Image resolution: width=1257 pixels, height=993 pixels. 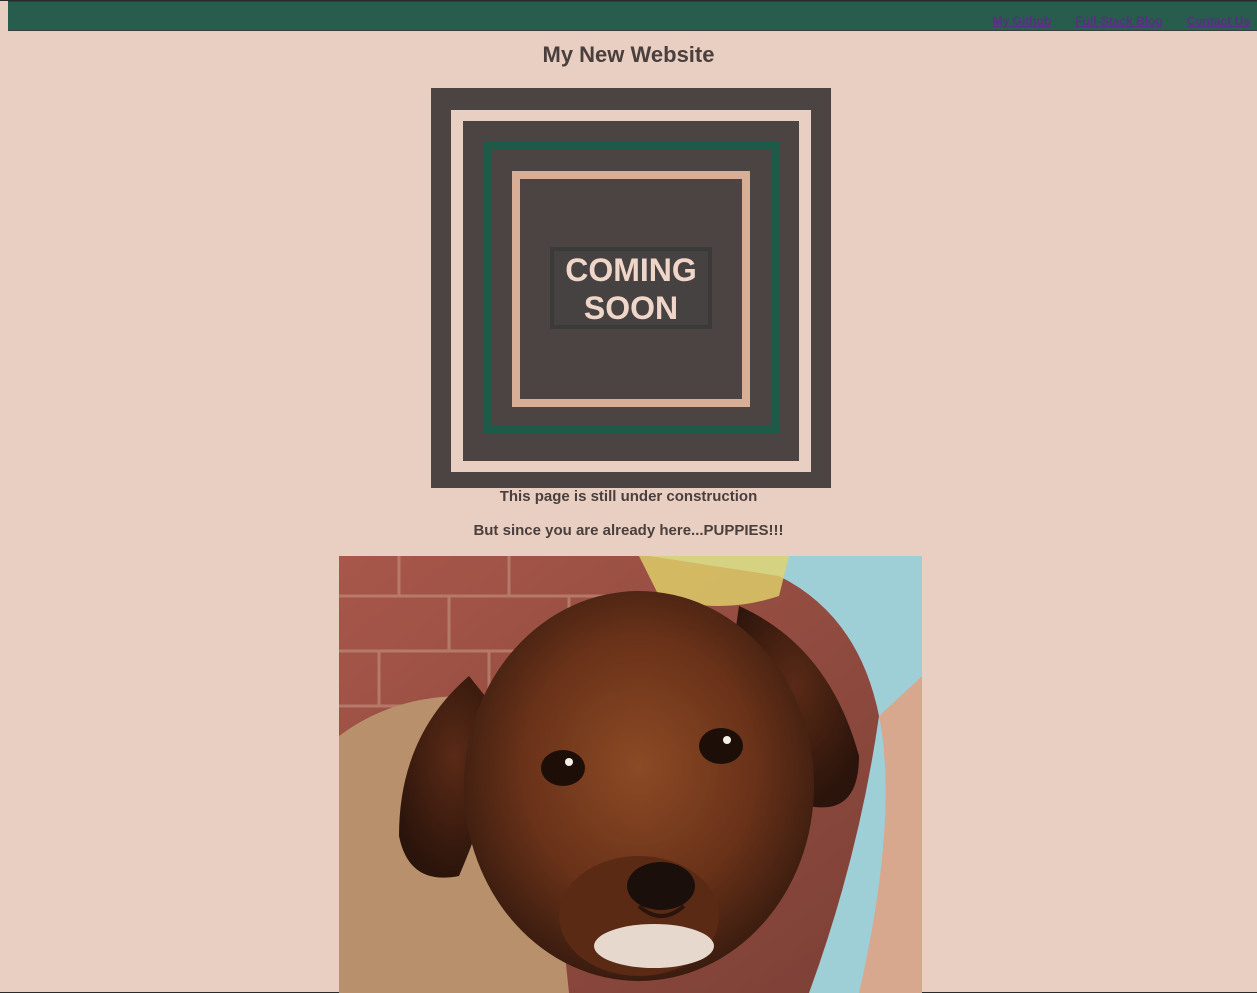 What do you see at coordinates (631, 270) in the screenshot?
I see `coming-soon-line1: COMING` at bounding box center [631, 270].